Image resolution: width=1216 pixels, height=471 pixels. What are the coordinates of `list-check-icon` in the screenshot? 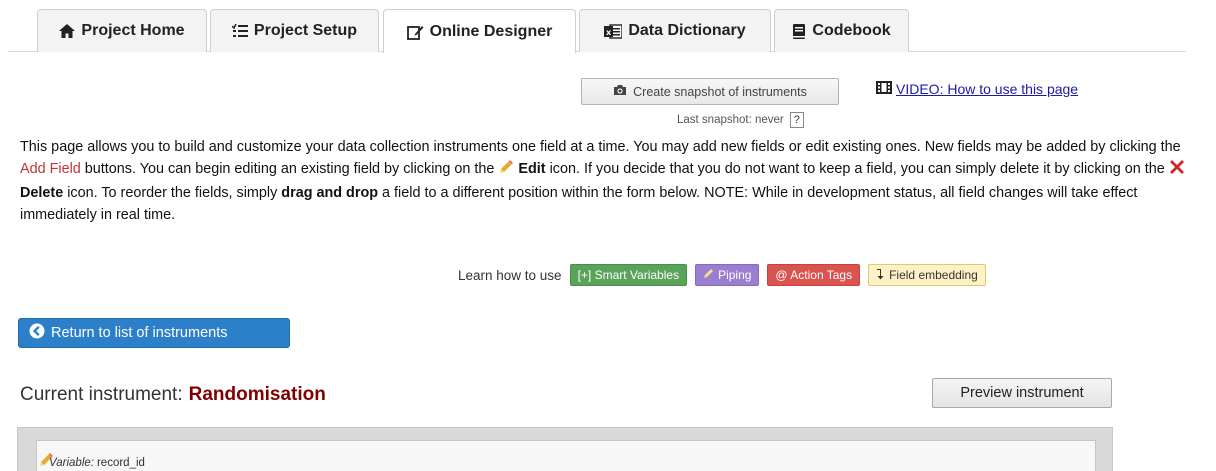 It's located at (239, 31).